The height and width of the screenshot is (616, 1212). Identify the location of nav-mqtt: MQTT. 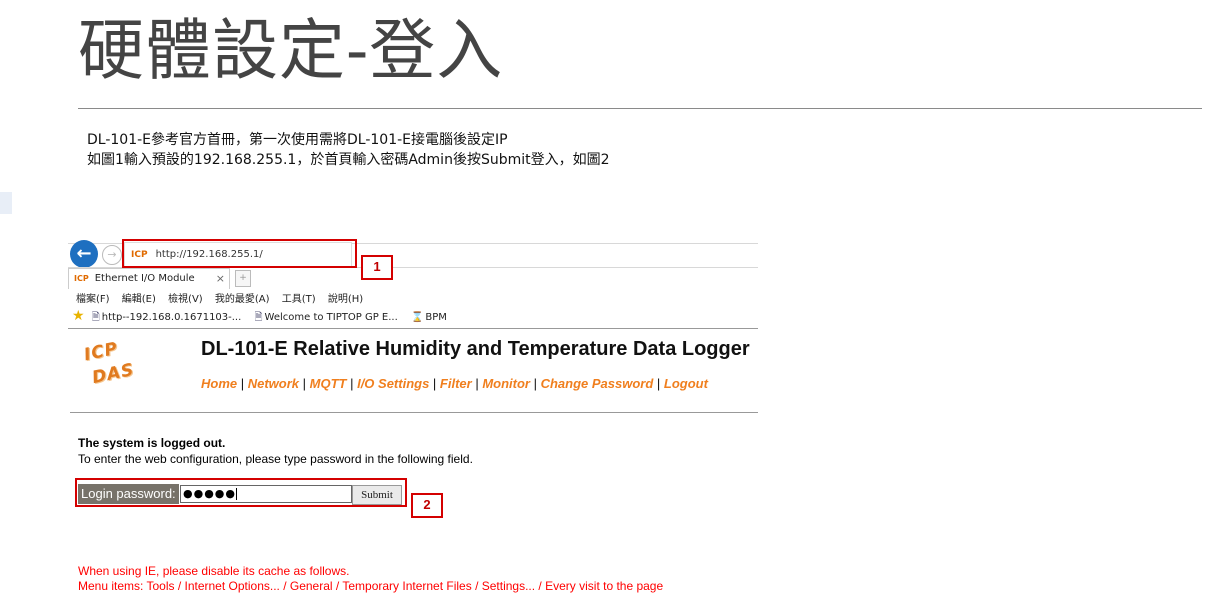
(328, 383).